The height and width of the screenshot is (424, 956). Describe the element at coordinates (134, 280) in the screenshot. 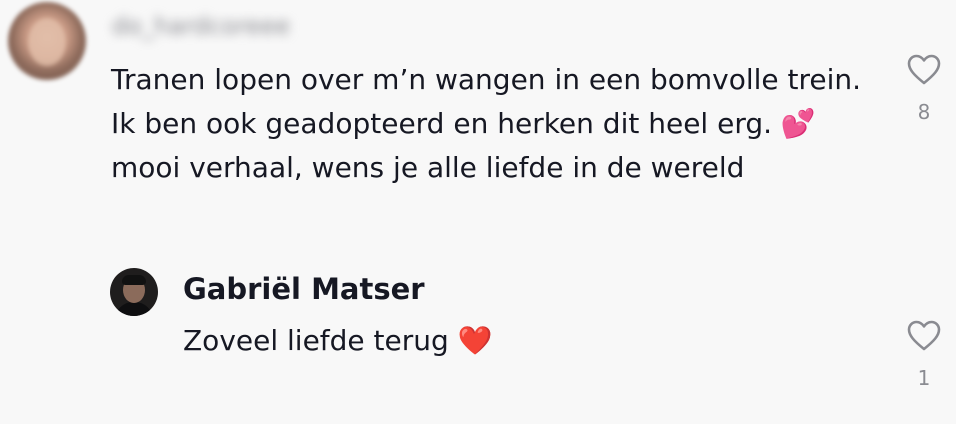

I see `avatar-hair` at that location.